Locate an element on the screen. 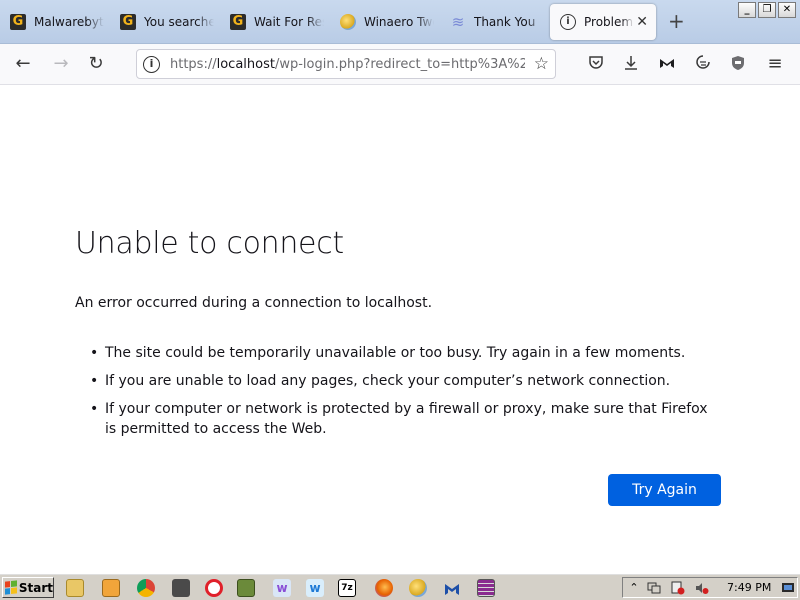 The width and height of the screenshot is (800, 600). tab-problem-loading: i Problem loading page ✕ is located at coordinates (603, 22).